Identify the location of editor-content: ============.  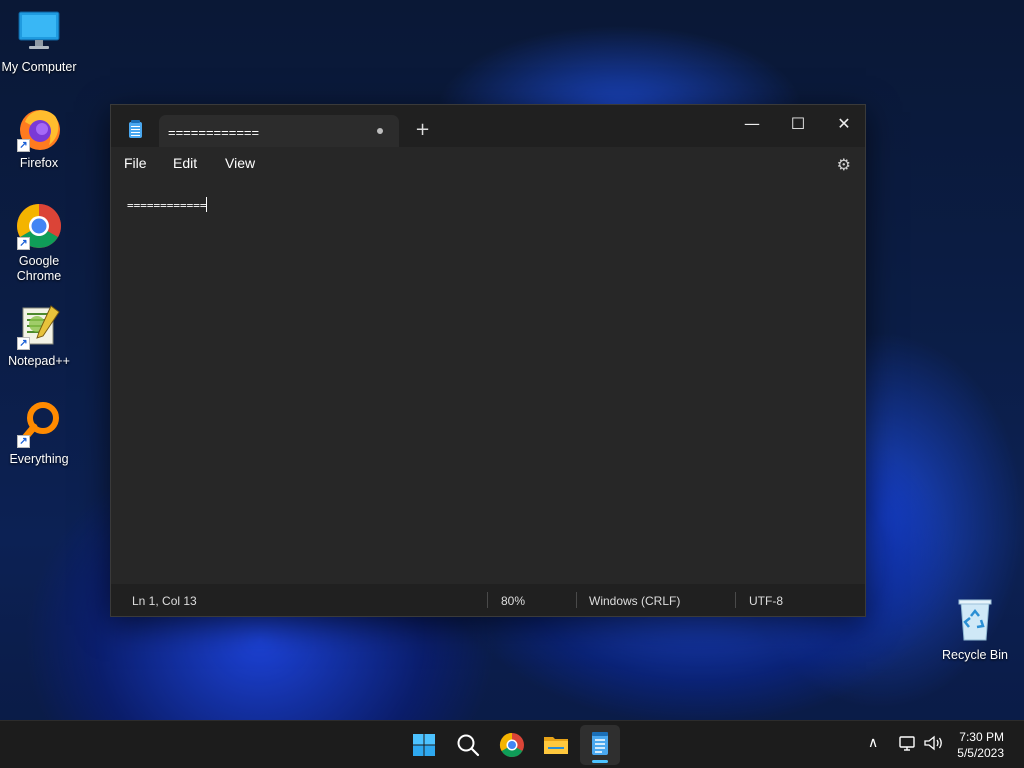
(167, 205).